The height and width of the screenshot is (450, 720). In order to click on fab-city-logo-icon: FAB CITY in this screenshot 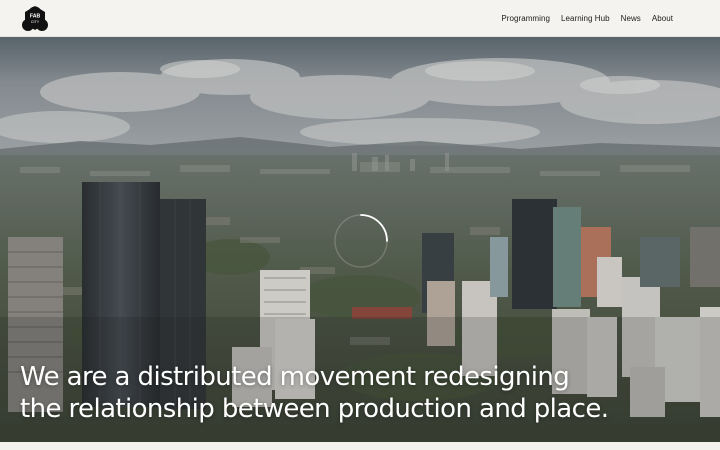, I will do `click(35, 18)`.